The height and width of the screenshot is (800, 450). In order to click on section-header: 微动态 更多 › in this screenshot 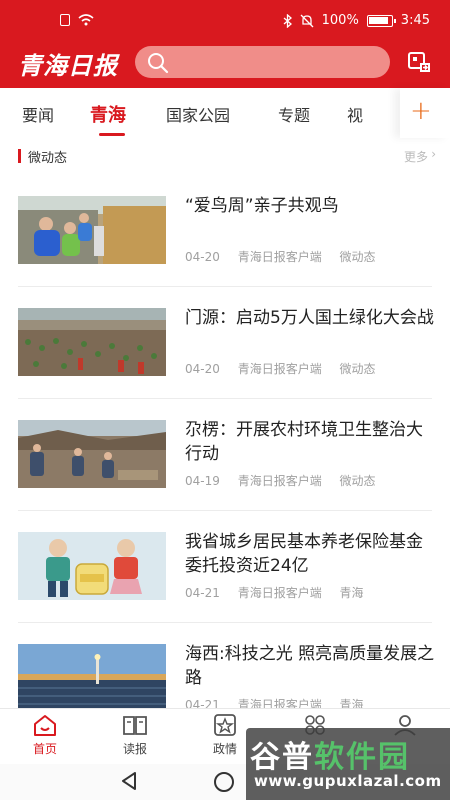, I will do `click(225, 158)`.